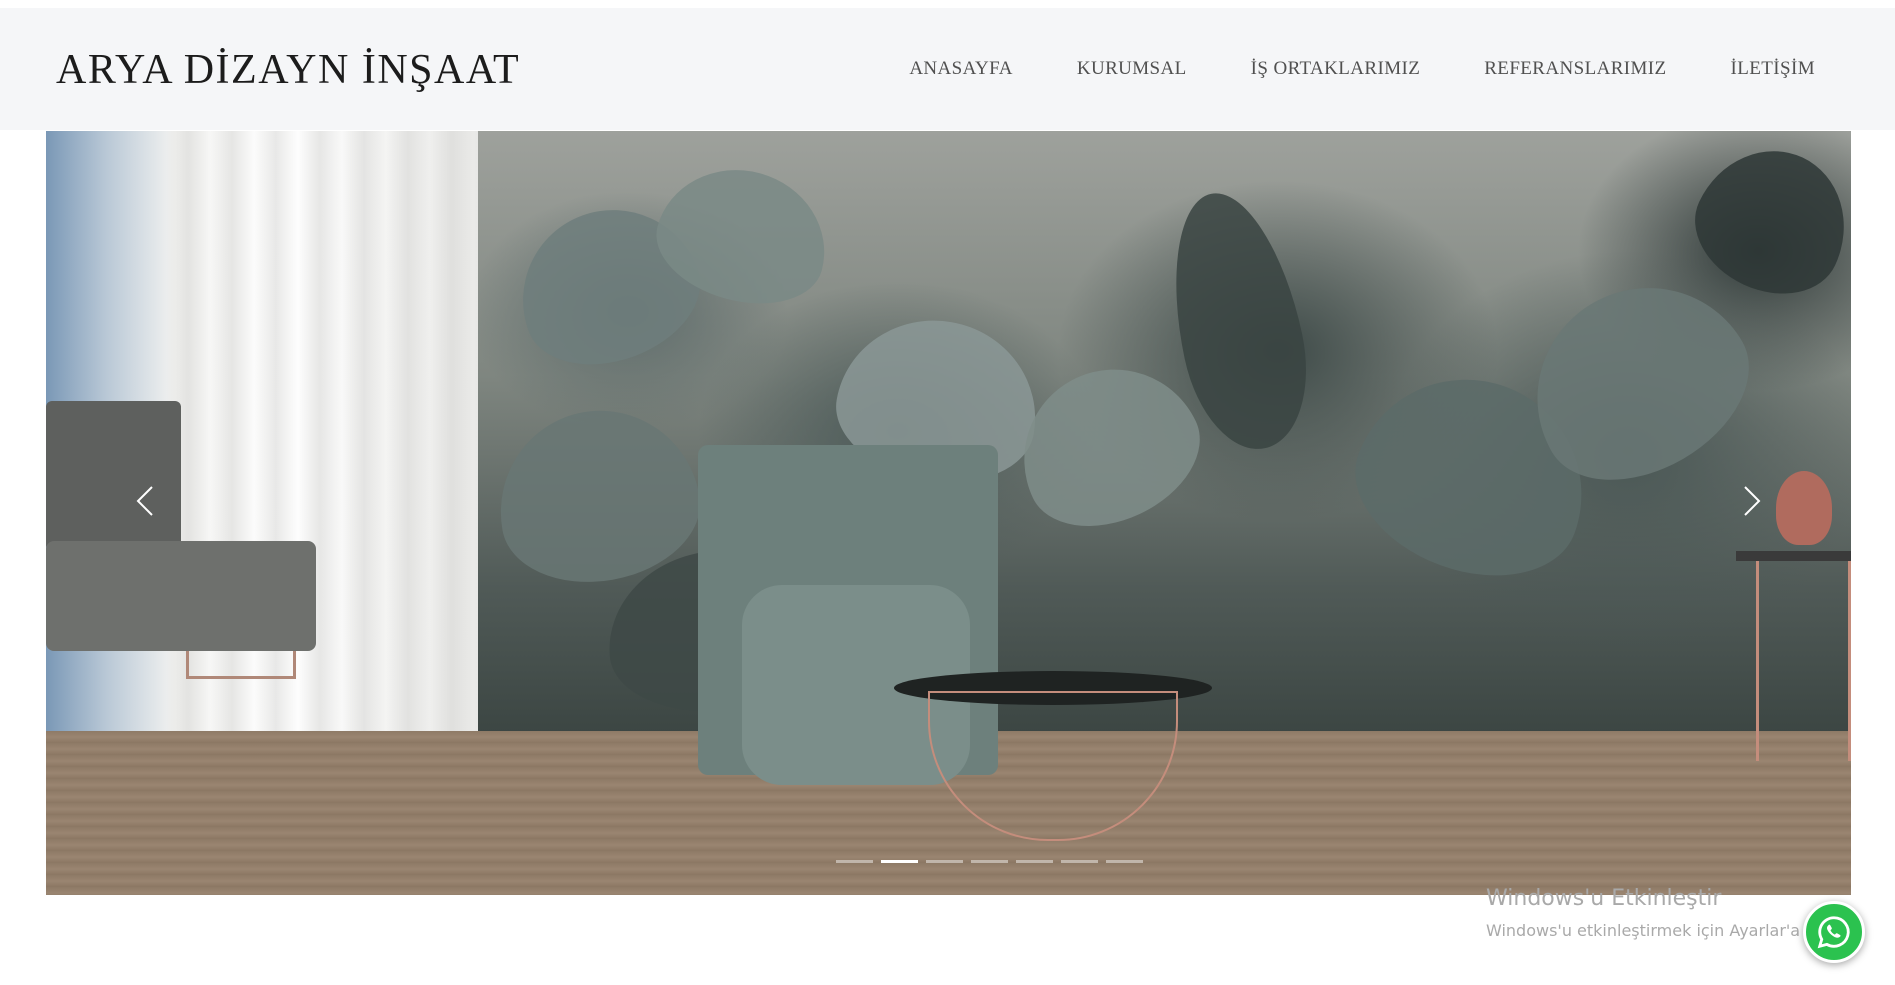 This screenshot has height=985, width=1895. I want to click on sofa, so click(181, 541).